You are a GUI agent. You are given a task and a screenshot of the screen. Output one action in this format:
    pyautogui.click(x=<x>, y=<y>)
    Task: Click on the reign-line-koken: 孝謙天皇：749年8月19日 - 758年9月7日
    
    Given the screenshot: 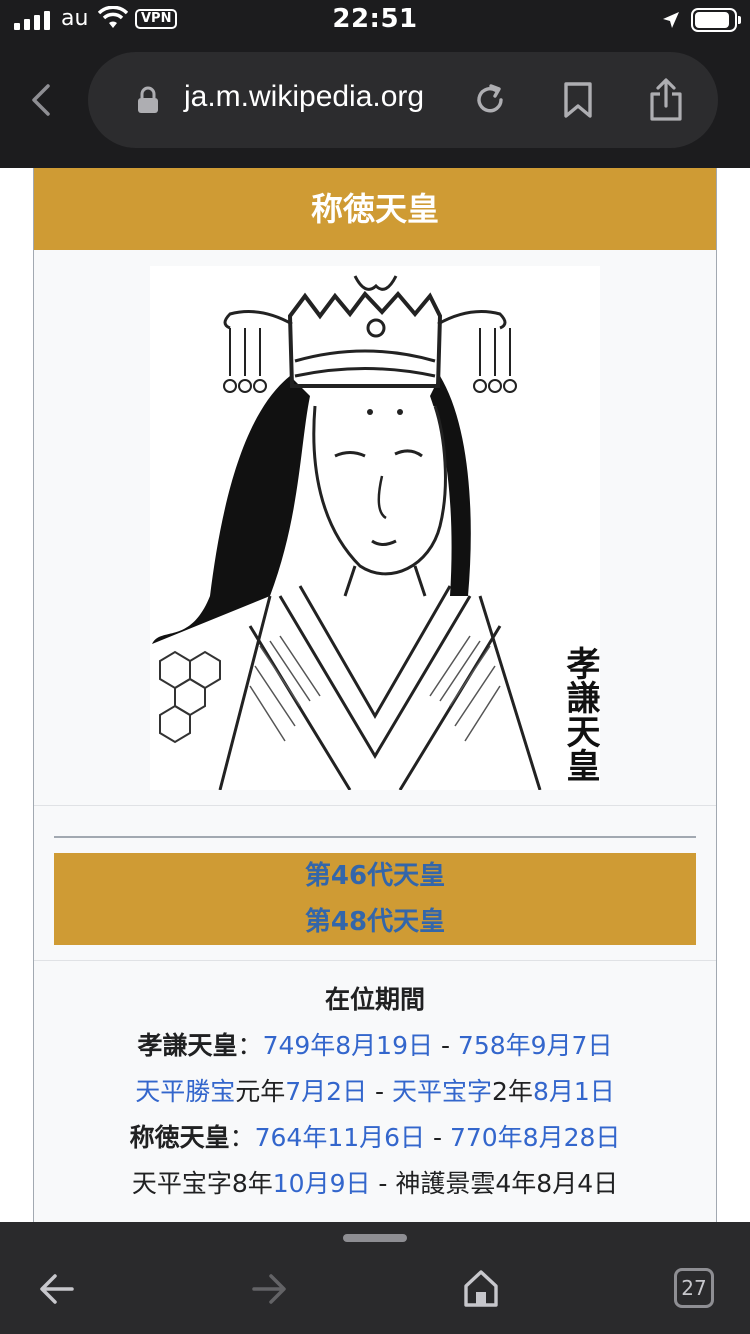 What is the action you would take?
    pyautogui.click(x=375, y=1045)
    